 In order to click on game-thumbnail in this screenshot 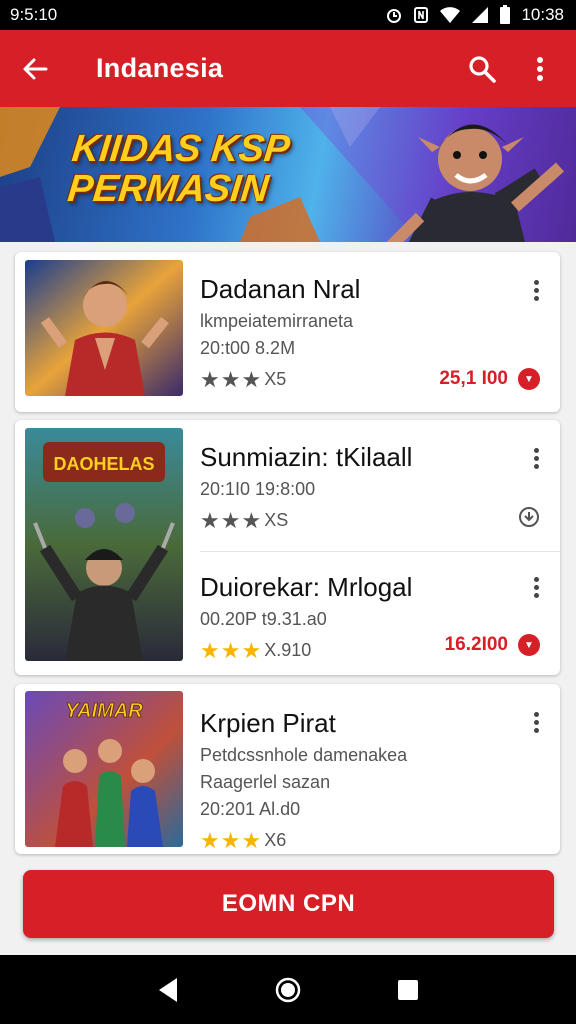, I will do `click(104, 328)`.